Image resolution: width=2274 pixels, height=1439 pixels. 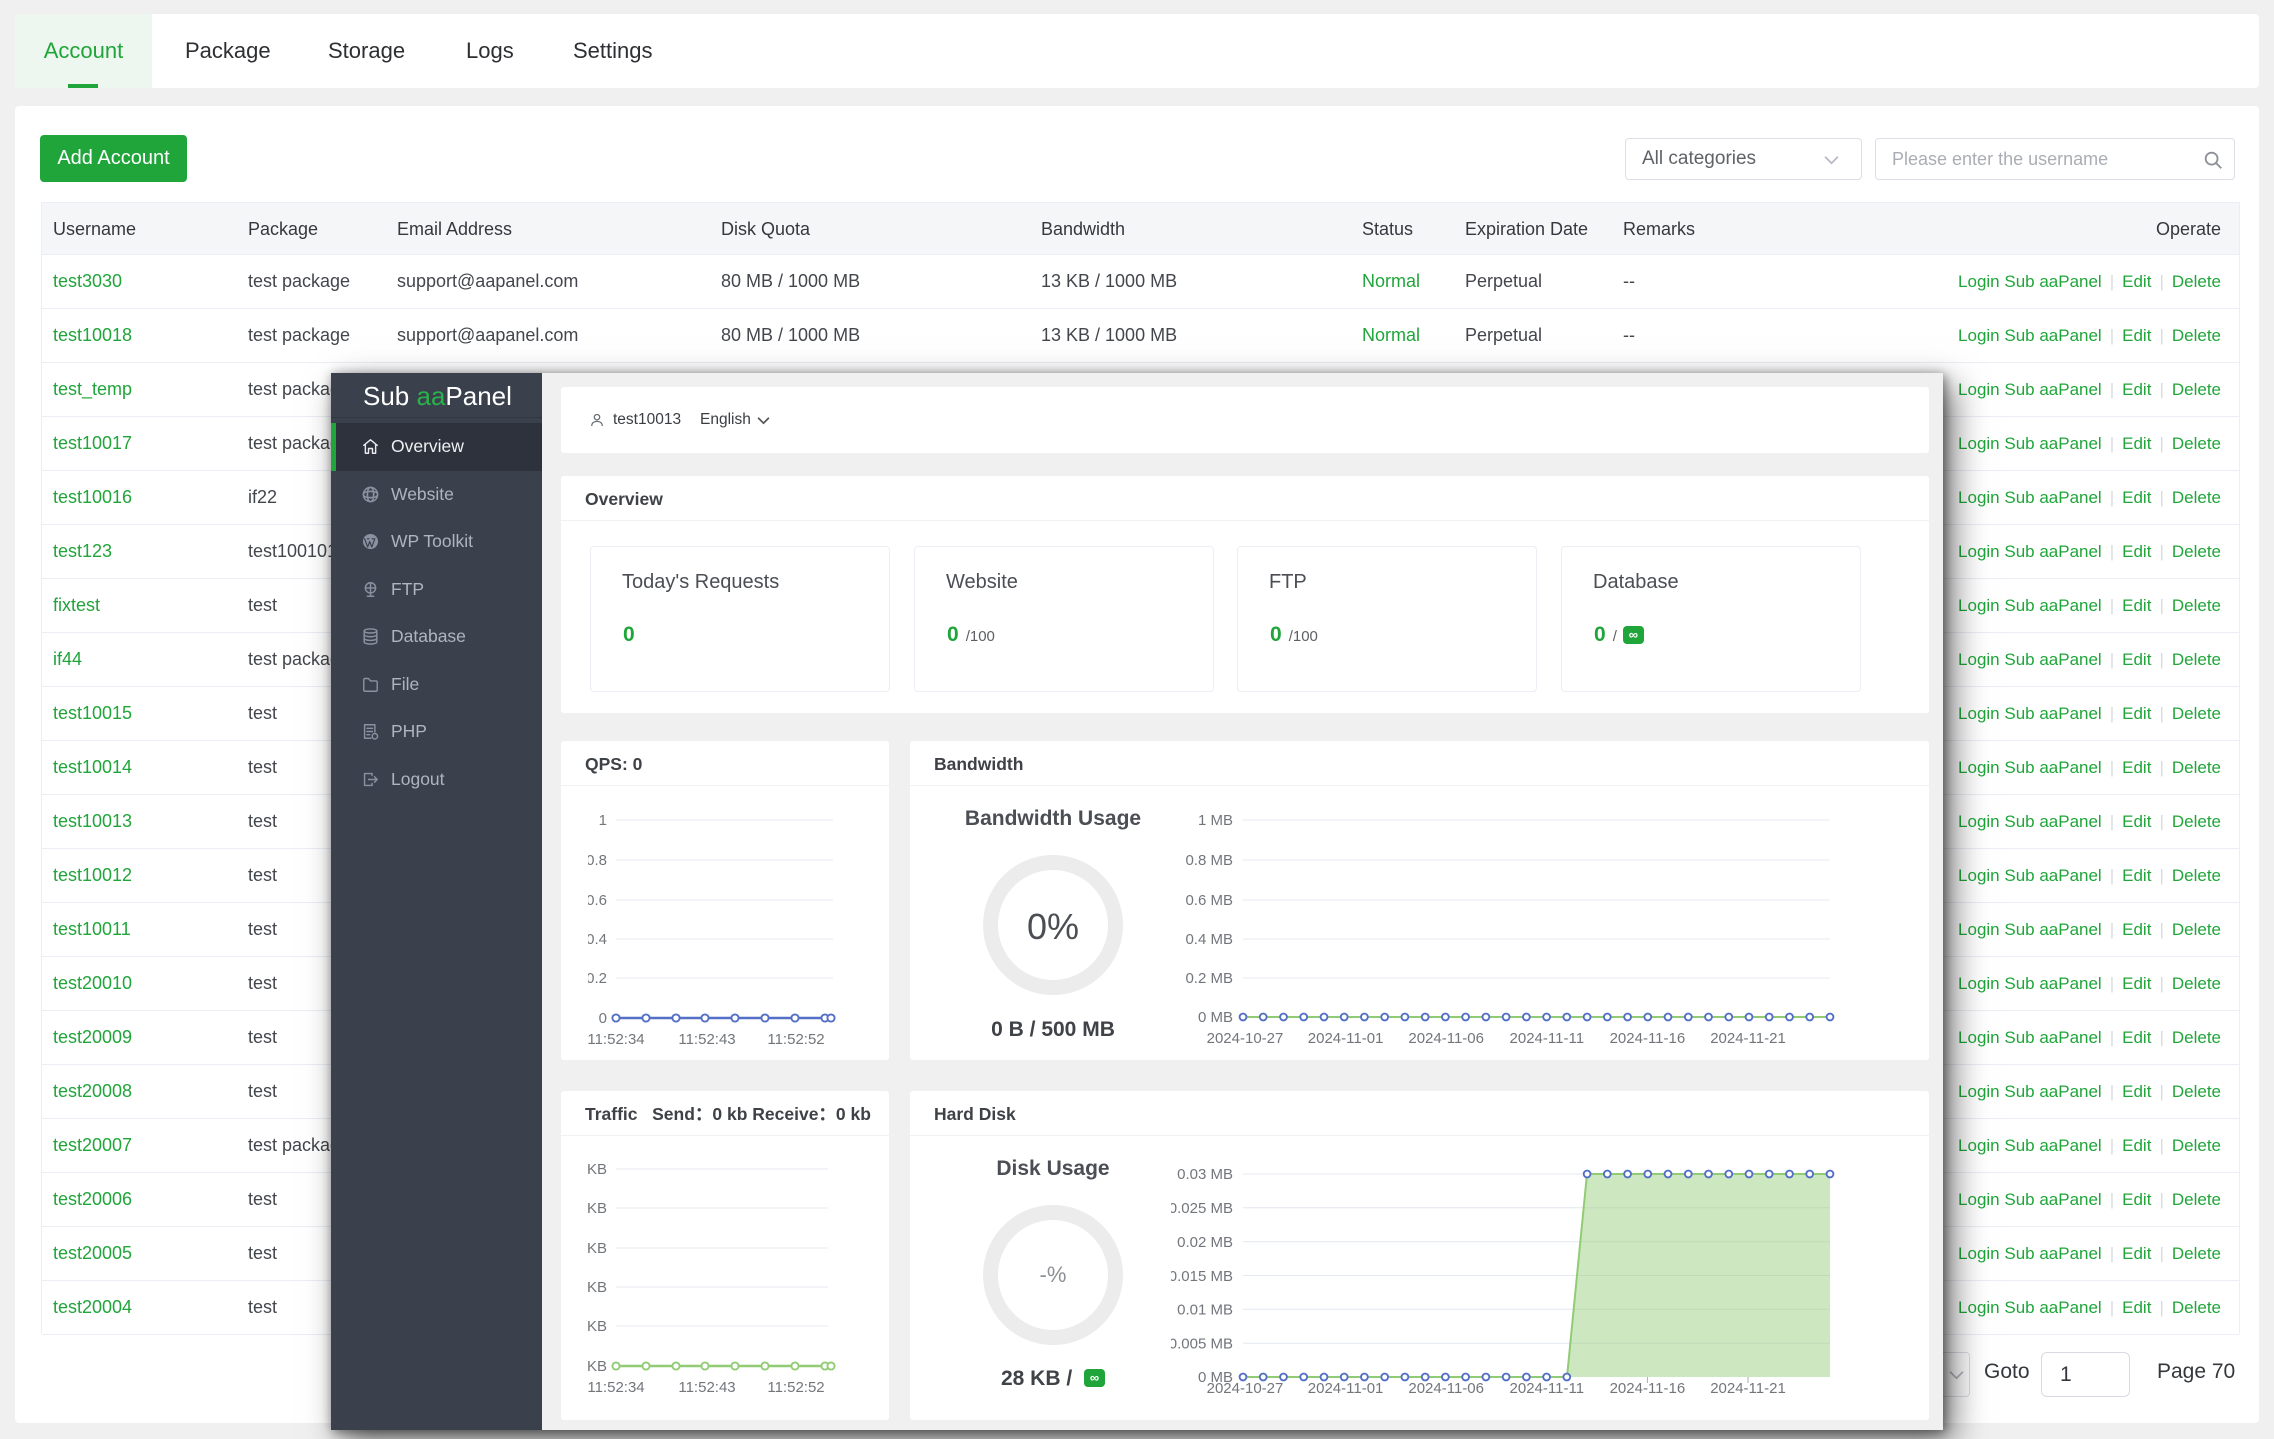 I want to click on svg-text: 0.03 MB, so click(x=1205, y=1174).